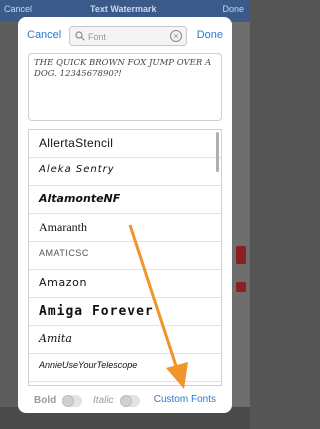 This screenshot has height=429, width=320. Describe the element at coordinates (63, 227) in the screenshot. I see `font-item-label: Amaranth` at that location.